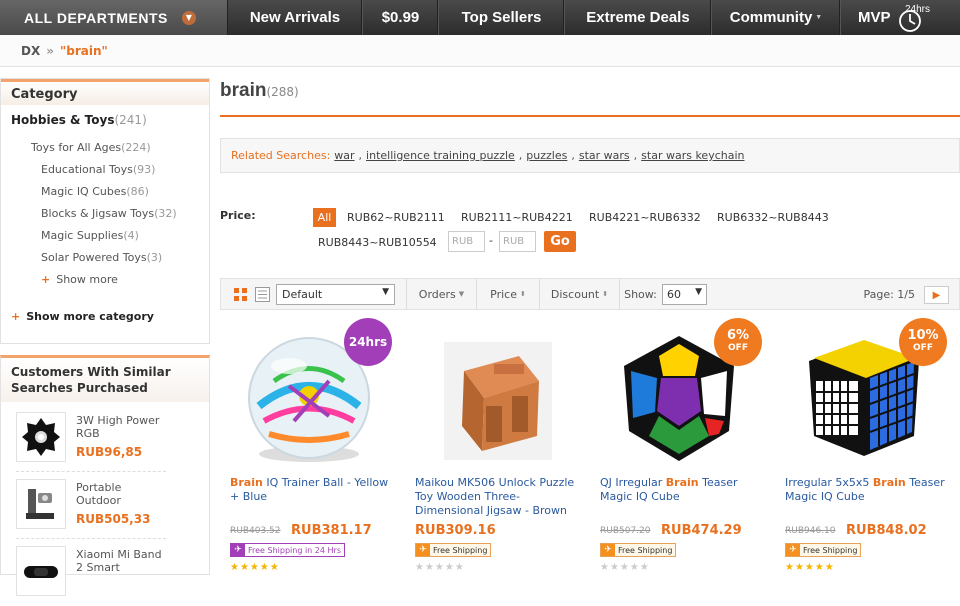 The image size is (960, 606). What do you see at coordinates (503, 294) in the screenshot?
I see `sort-price-label: Price` at bounding box center [503, 294].